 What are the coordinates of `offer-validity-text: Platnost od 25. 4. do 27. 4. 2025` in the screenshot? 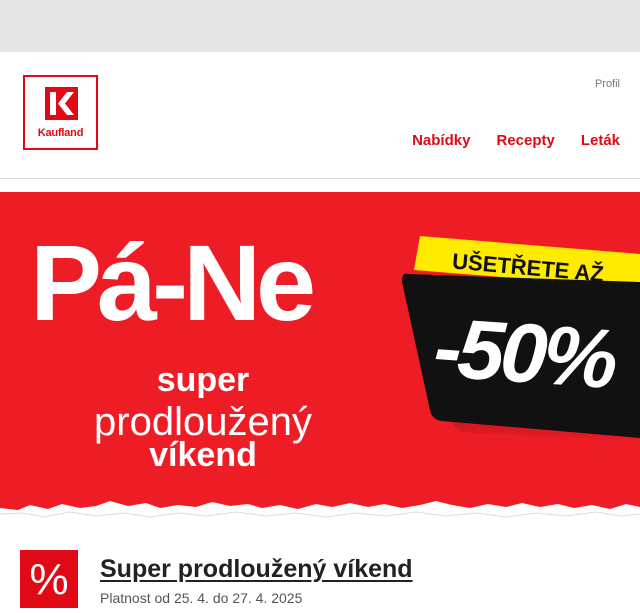 It's located at (201, 598).